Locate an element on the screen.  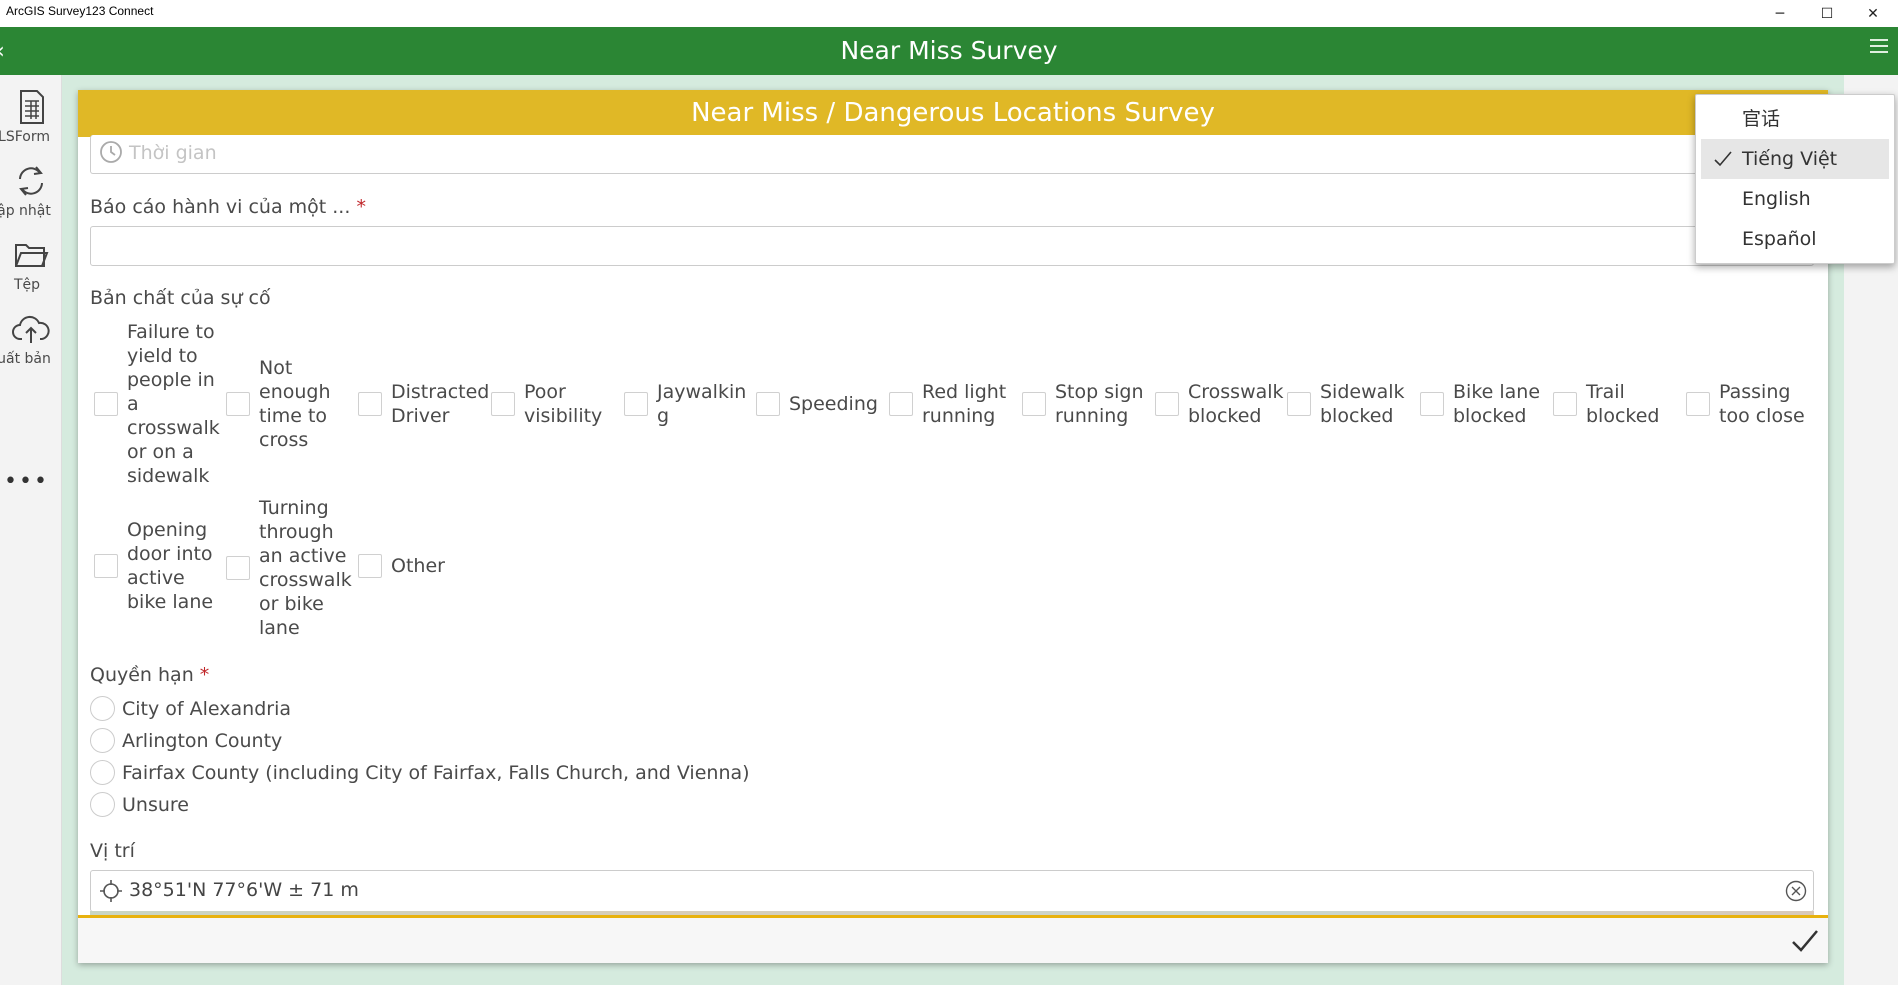
checkbox-sidewalk-blocked: Sidewalk blocked is located at coordinates (1349, 404).